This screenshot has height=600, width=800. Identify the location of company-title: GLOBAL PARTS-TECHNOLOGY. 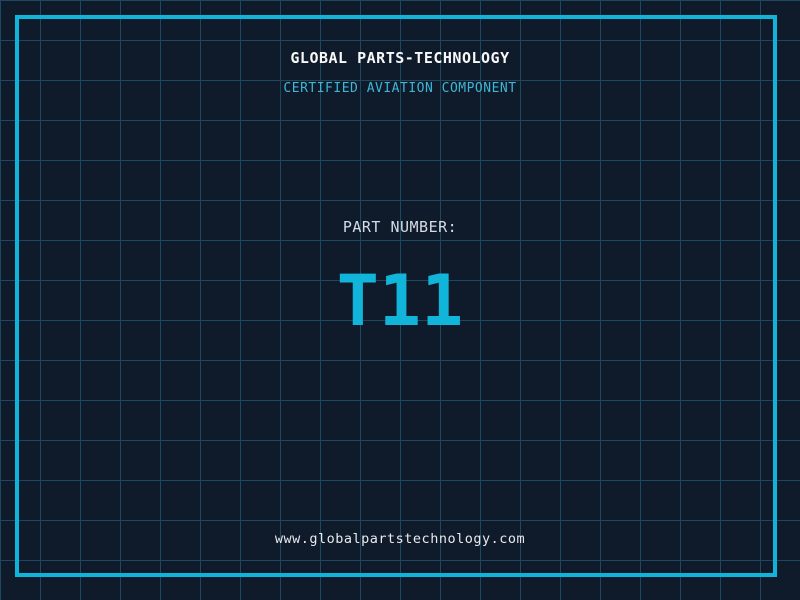
(400, 58).